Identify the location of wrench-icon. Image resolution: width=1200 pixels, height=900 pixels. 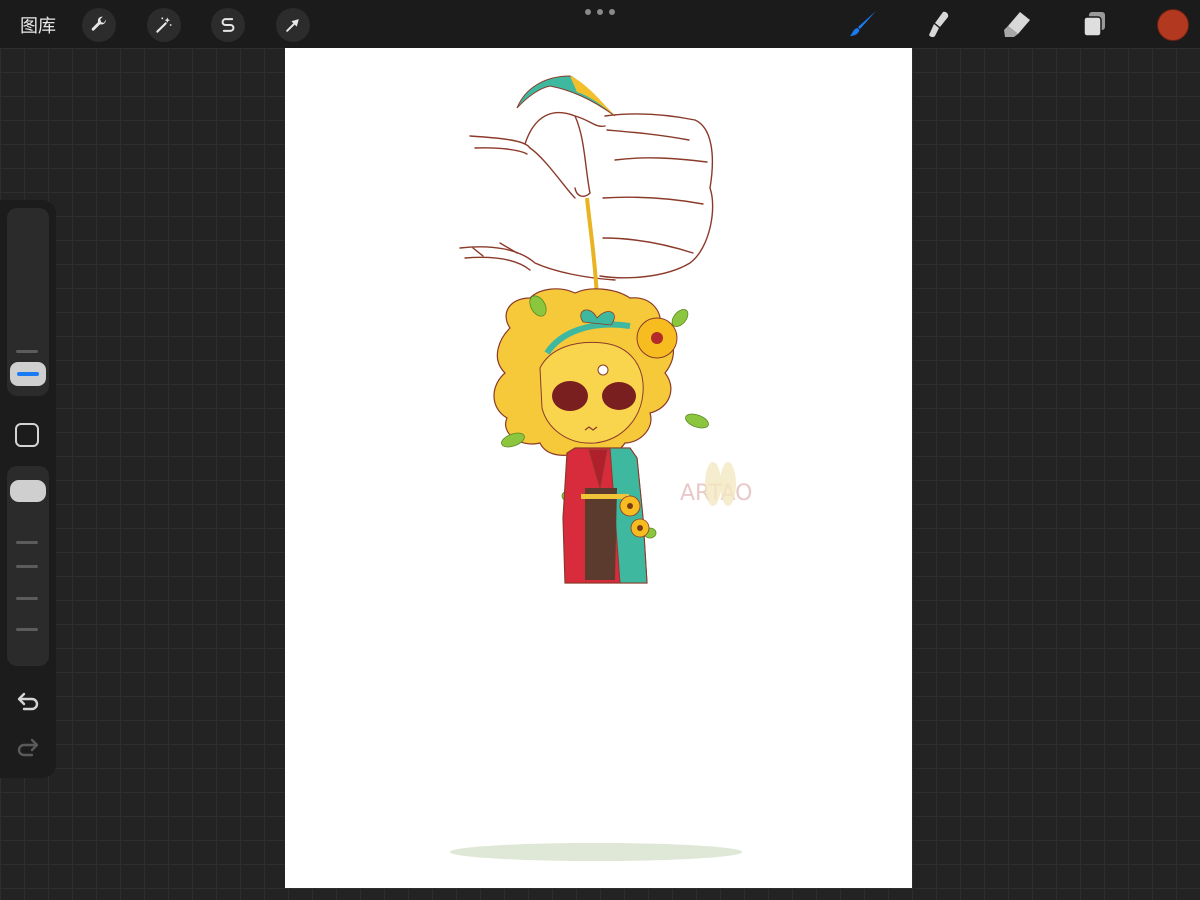
(98, 23).